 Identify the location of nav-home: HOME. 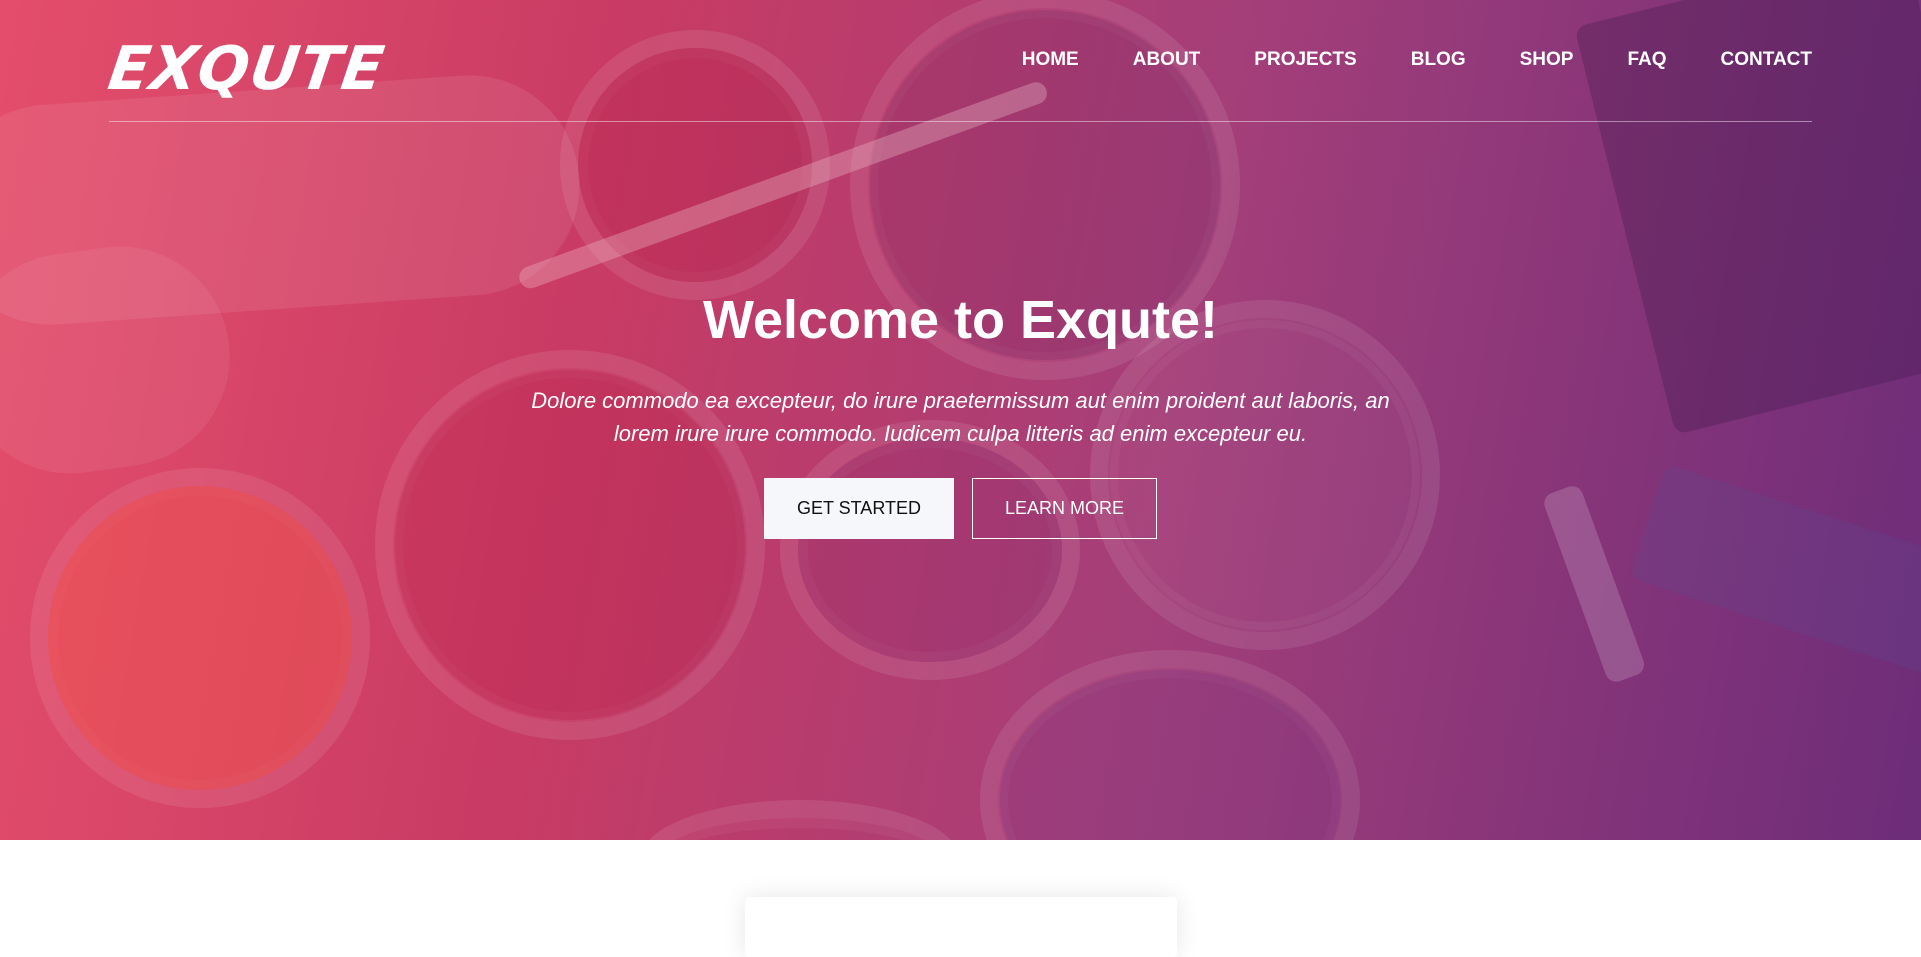
(1050, 60).